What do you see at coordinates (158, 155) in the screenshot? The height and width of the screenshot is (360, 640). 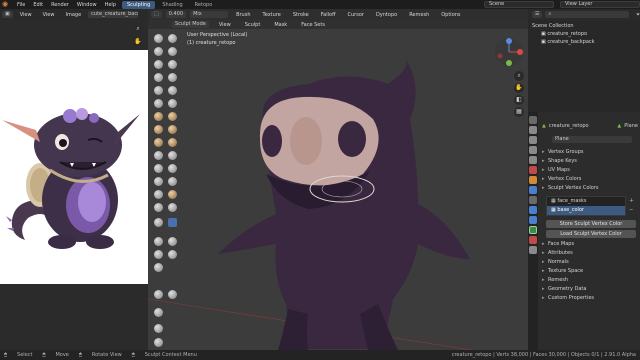 I see `thumb-brush-icon` at bounding box center [158, 155].